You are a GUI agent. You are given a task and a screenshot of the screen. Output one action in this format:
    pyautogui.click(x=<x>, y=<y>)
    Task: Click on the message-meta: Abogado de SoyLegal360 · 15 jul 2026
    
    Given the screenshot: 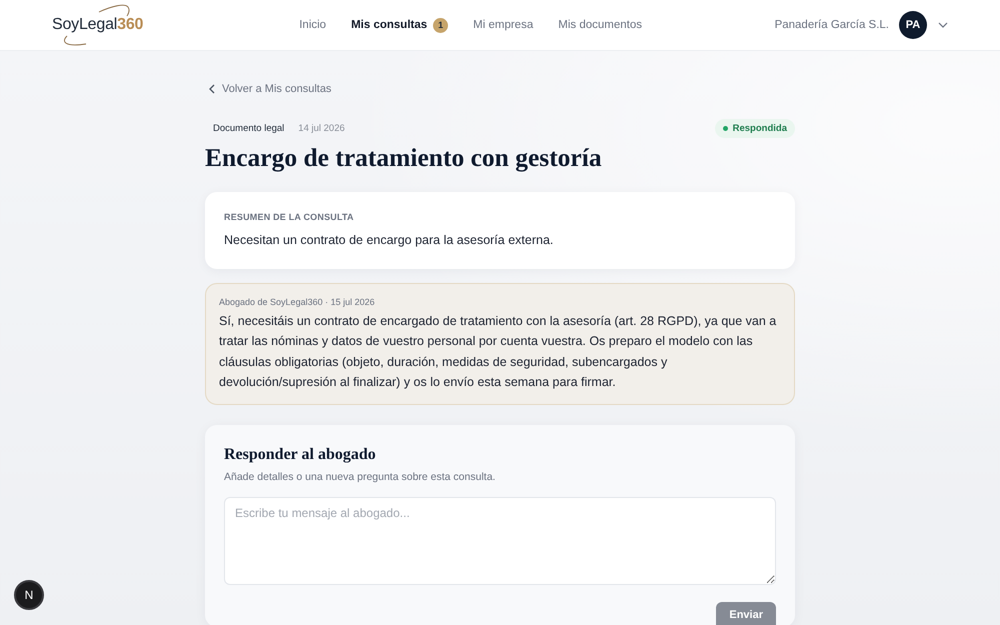 What is the action you would take?
    pyautogui.click(x=297, y=302)
    